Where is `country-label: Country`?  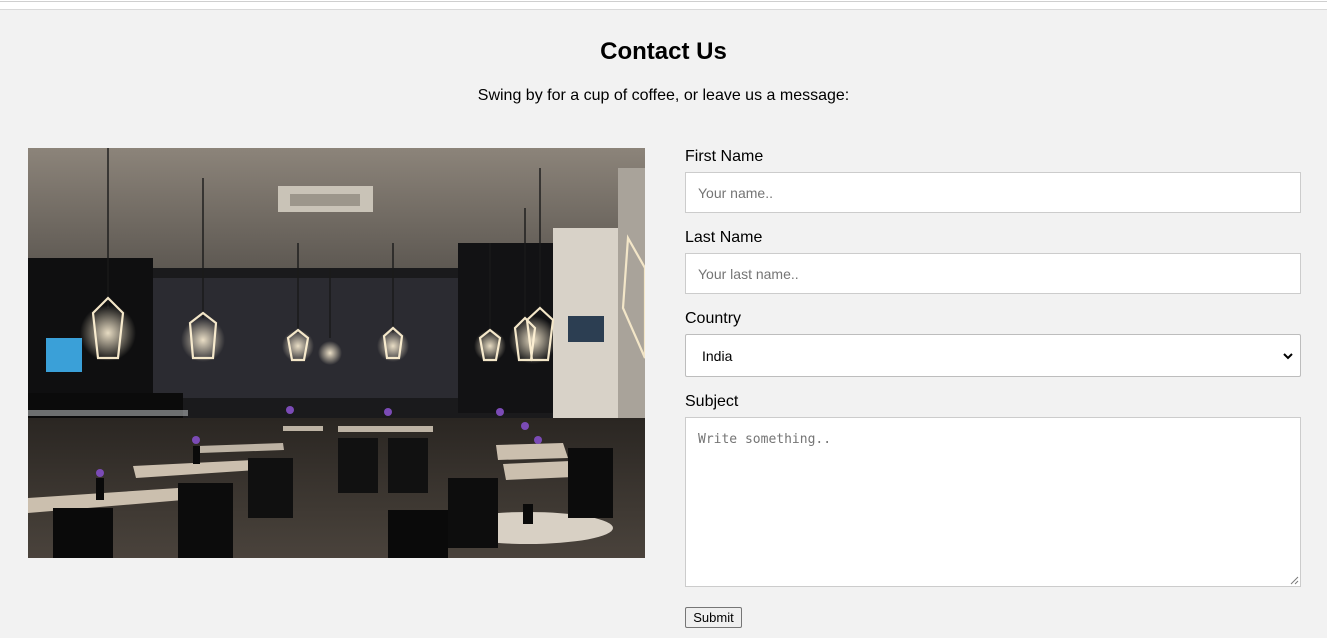 country-label: Country is located at coordinates (713, 318).